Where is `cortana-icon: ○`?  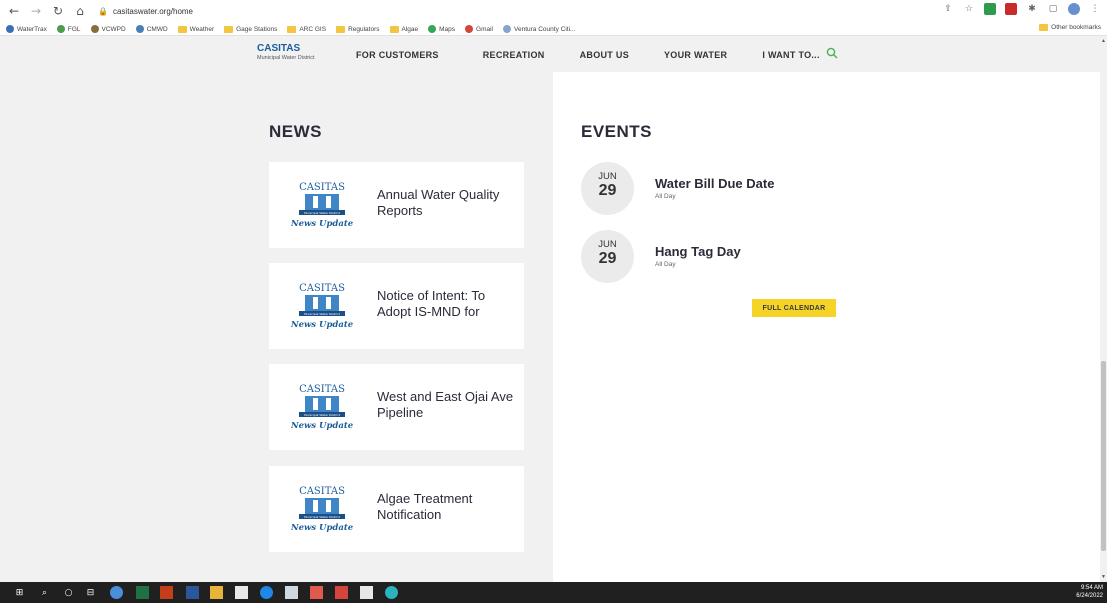 cortana-icon: ○ is located at coordinates (68, 592).